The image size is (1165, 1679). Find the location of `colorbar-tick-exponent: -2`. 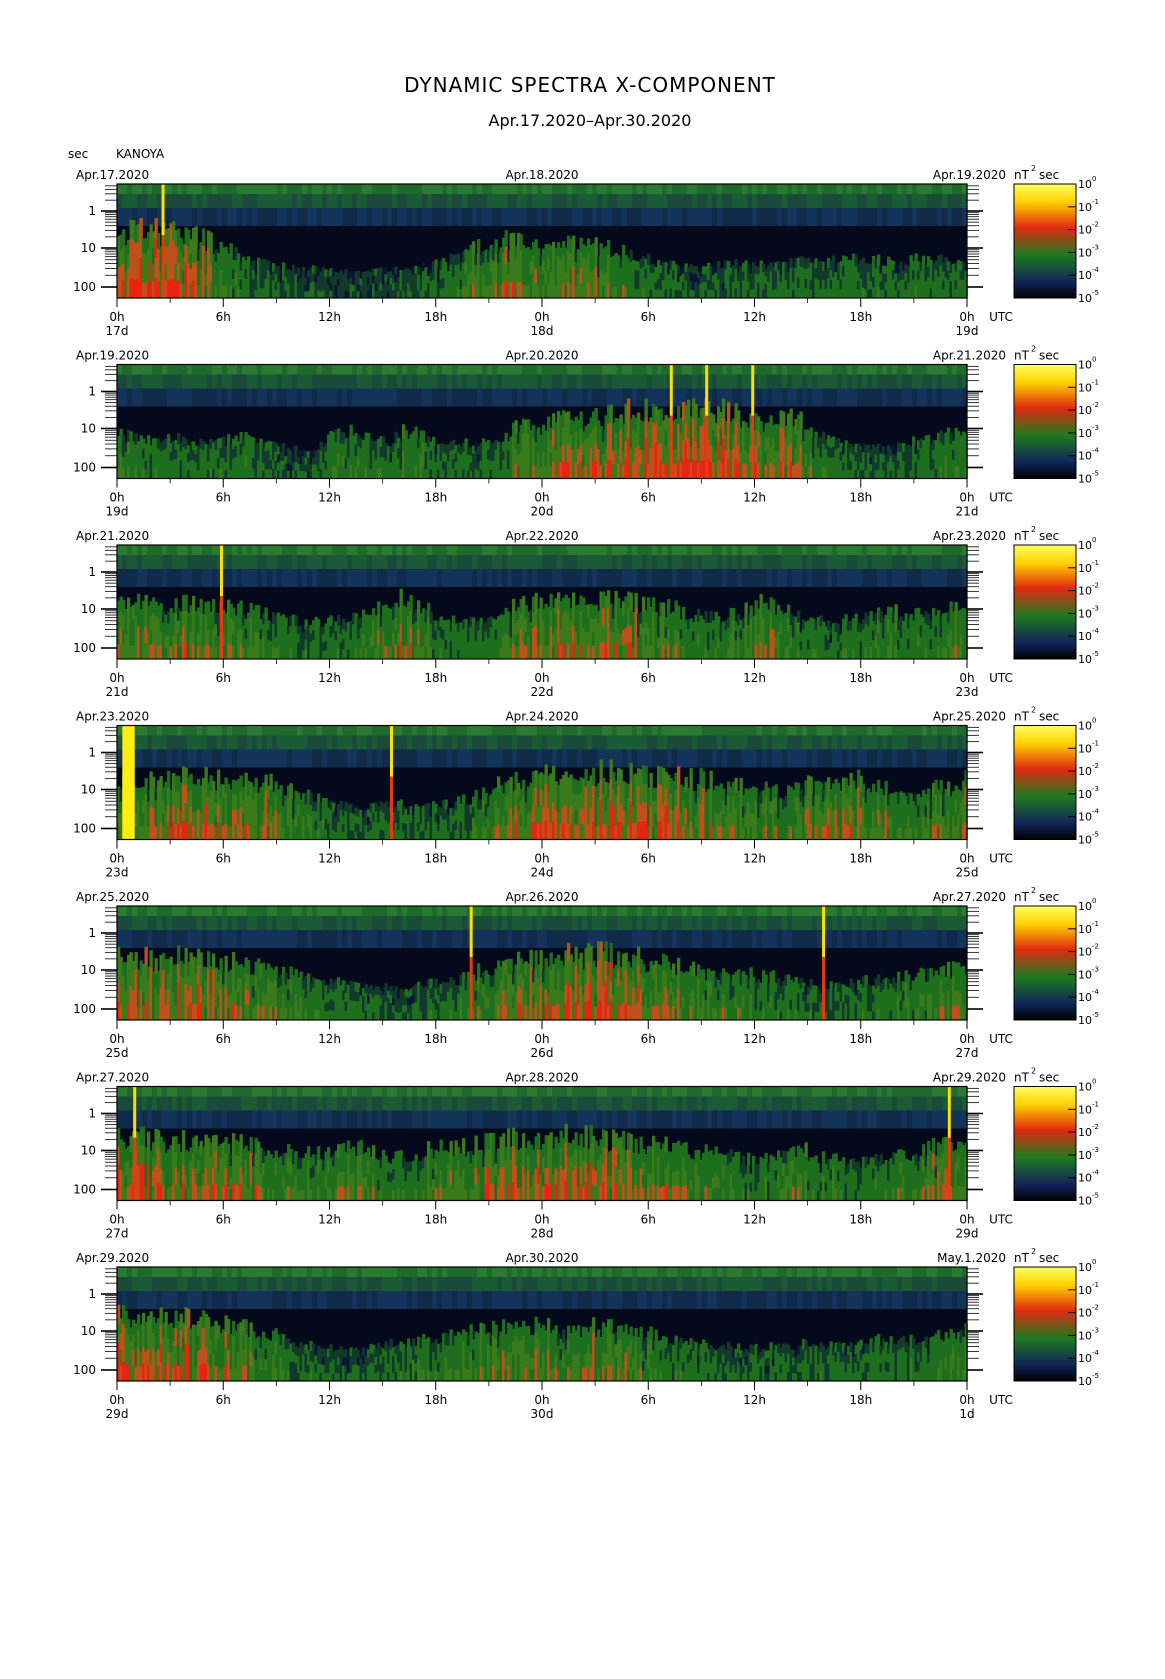

colorbar-tick-exponent: -2 is located at coordinates (1095, 225).